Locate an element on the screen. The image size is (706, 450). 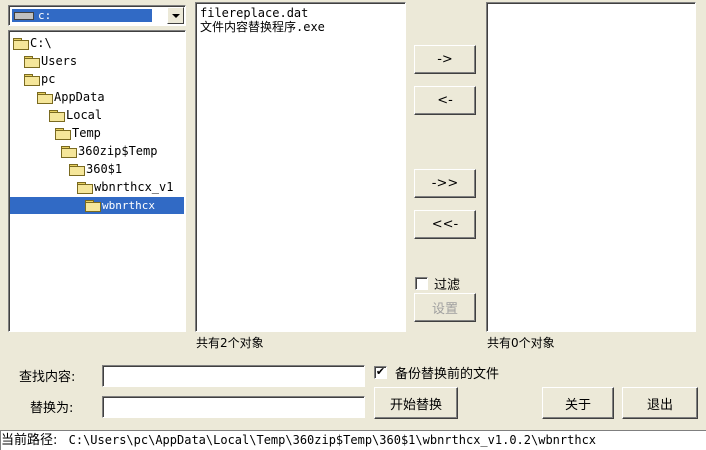
drive-dropdown-button is located at coordinates (175, 15).